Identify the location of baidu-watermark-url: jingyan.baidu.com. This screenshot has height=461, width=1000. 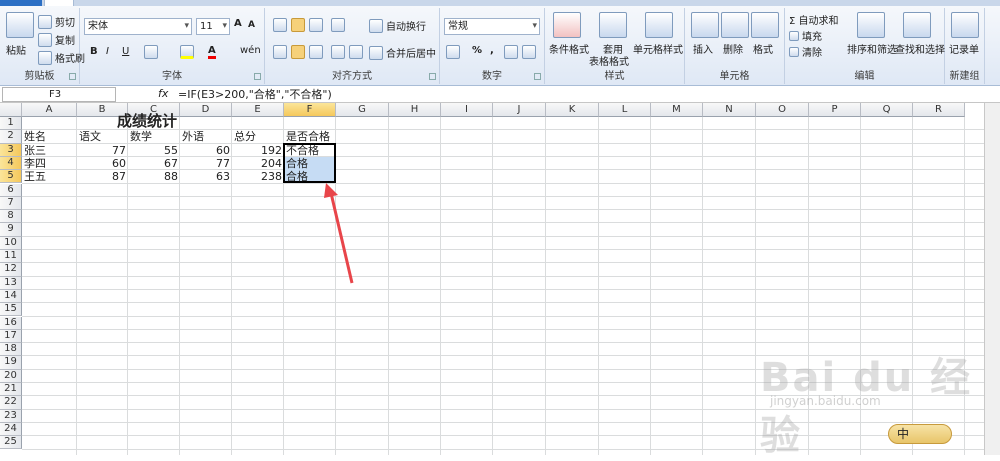
(825, 401).